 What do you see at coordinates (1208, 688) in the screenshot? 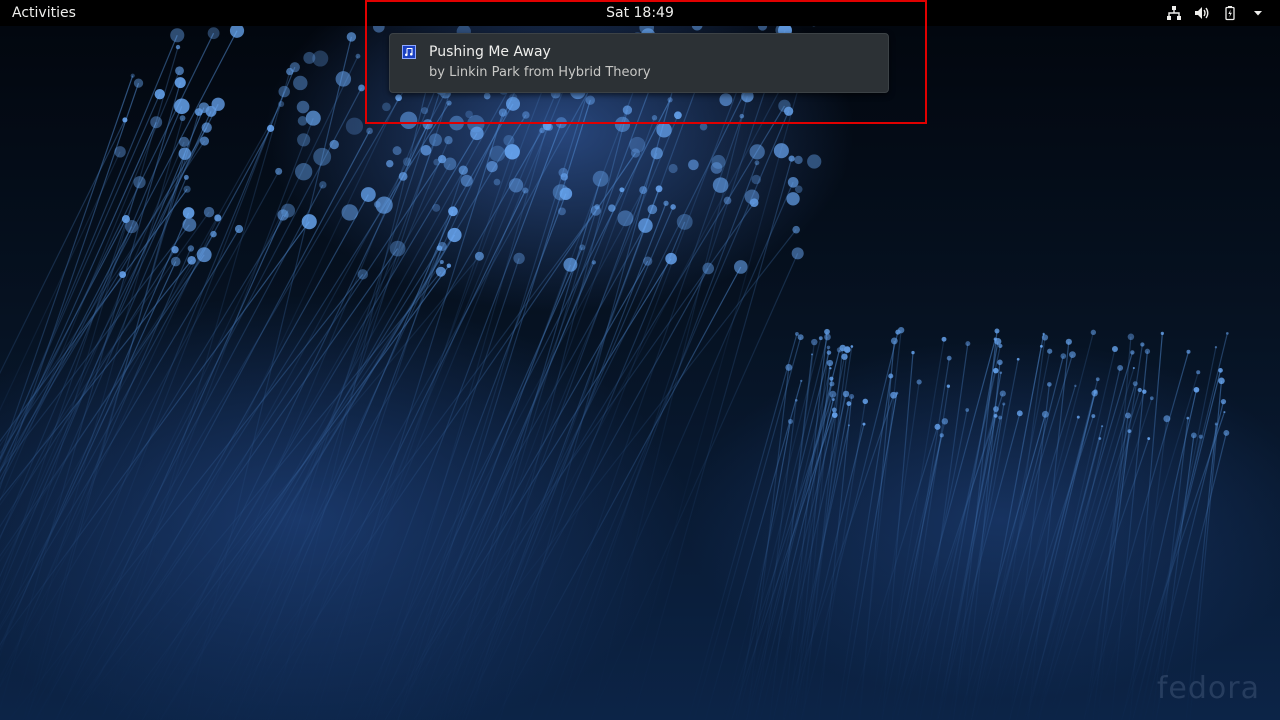
I see `fedora-logo: fedora` at bounding box center [1208, 688].